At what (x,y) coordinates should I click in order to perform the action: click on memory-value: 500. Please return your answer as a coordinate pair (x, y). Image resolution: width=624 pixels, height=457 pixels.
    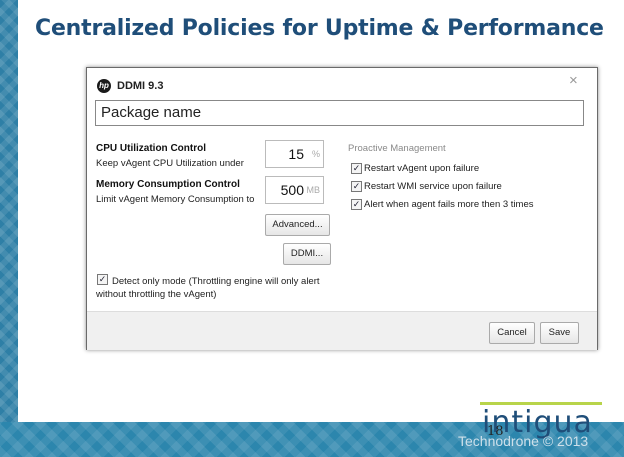
    Looking at the image, I should click on (292, 190).